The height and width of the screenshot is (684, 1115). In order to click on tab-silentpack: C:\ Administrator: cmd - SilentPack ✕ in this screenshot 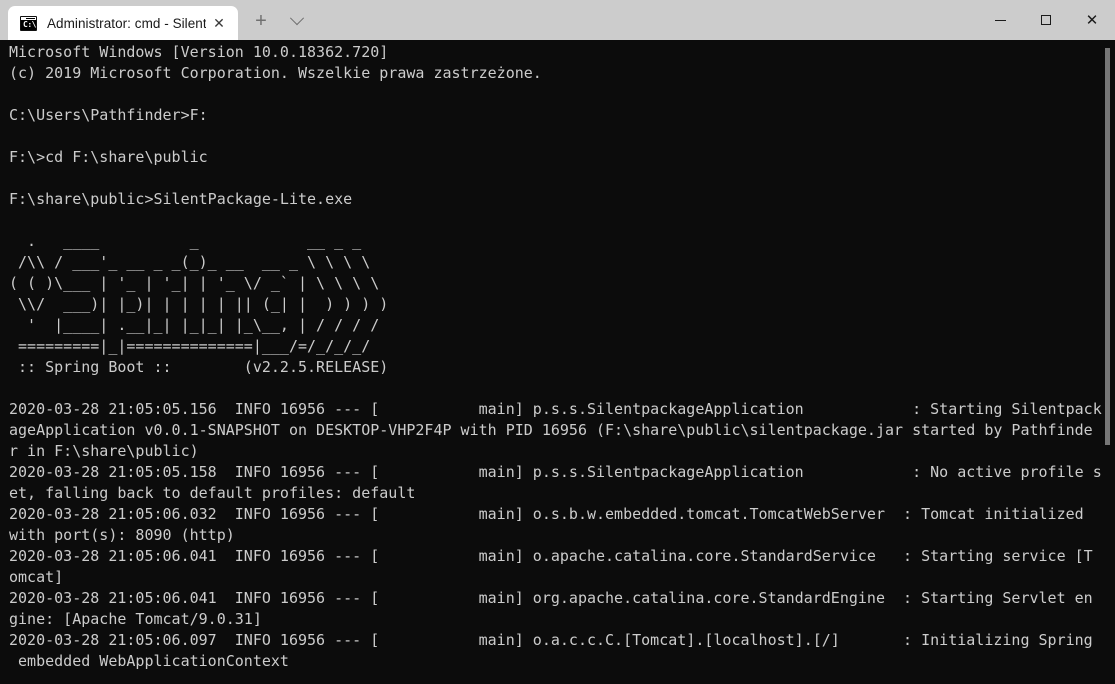, I will do `click(123, 23)`.